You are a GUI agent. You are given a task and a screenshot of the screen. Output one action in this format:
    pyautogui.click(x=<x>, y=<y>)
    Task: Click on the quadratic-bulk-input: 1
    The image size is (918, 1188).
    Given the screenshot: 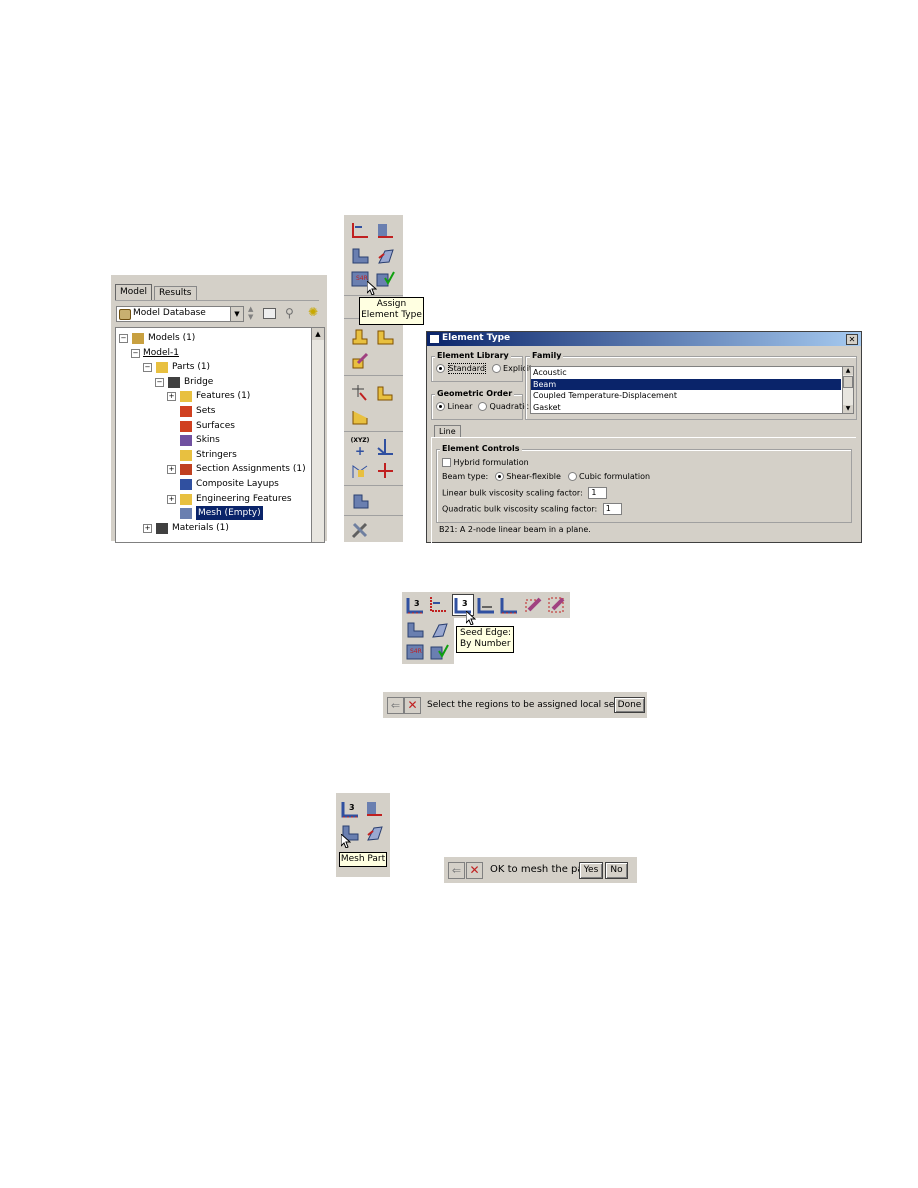 What is the action you would take?
    pyautogui.click(x=612, y=509)
    